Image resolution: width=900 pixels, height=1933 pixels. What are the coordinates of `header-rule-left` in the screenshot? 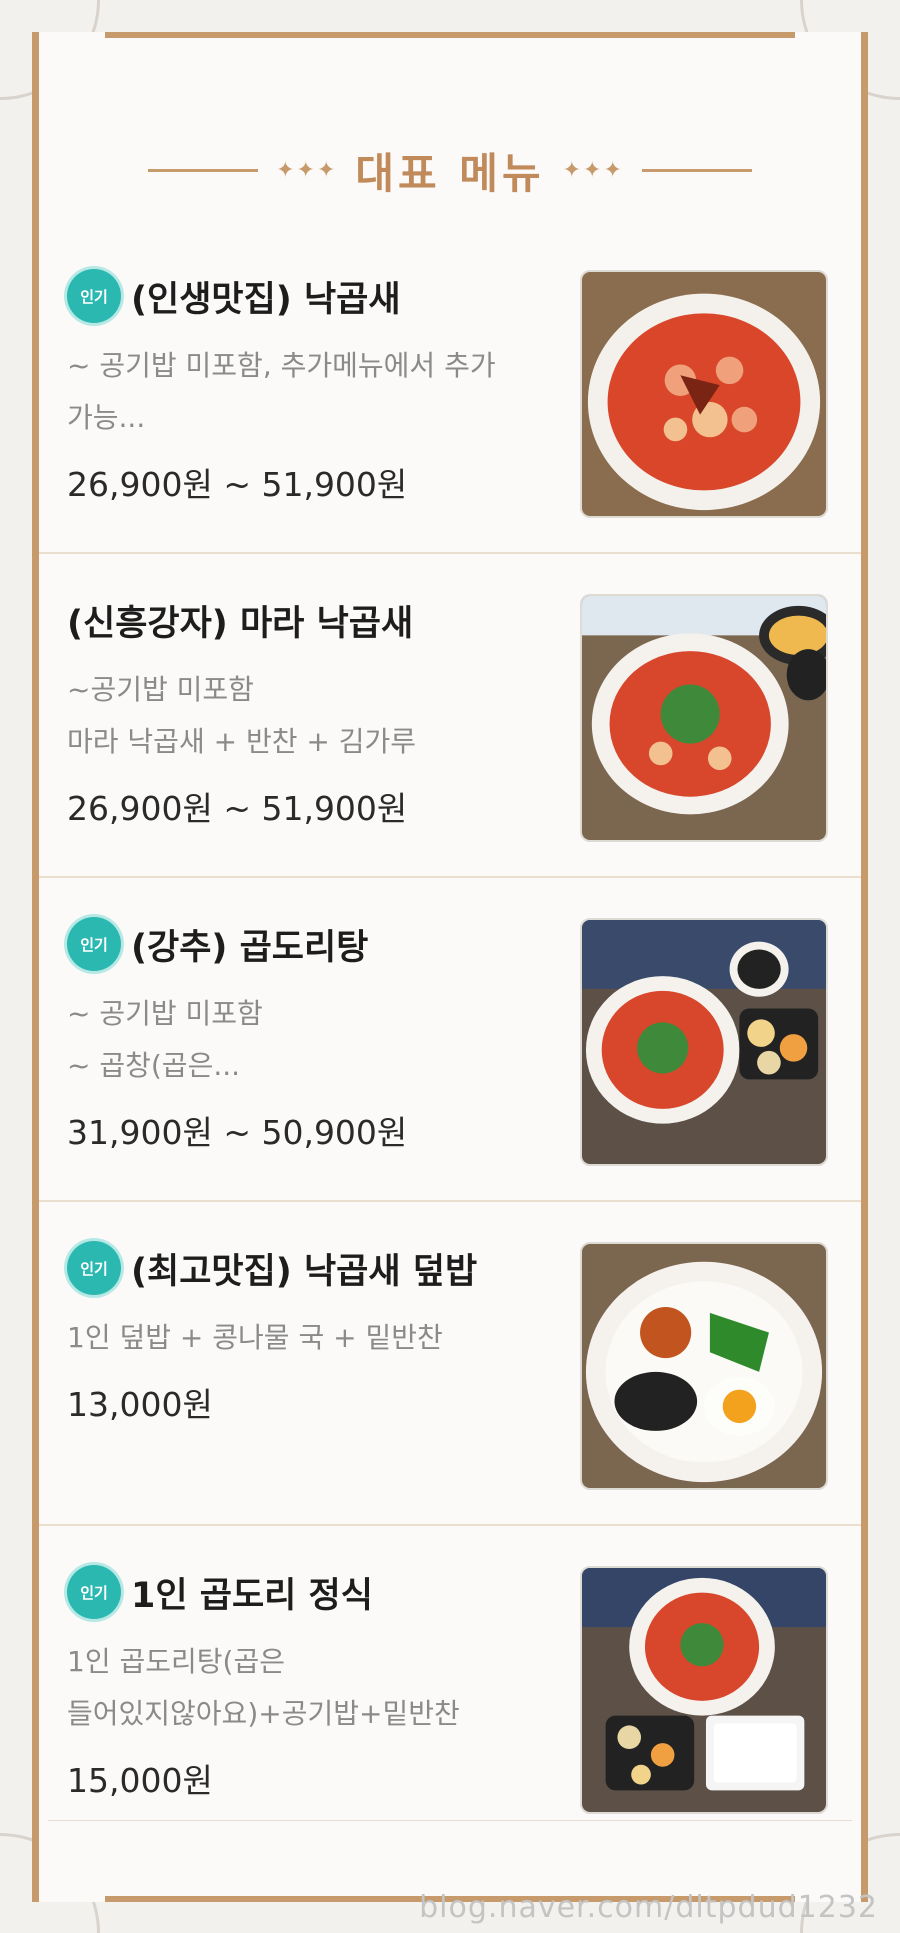 It's located at (203, 170).